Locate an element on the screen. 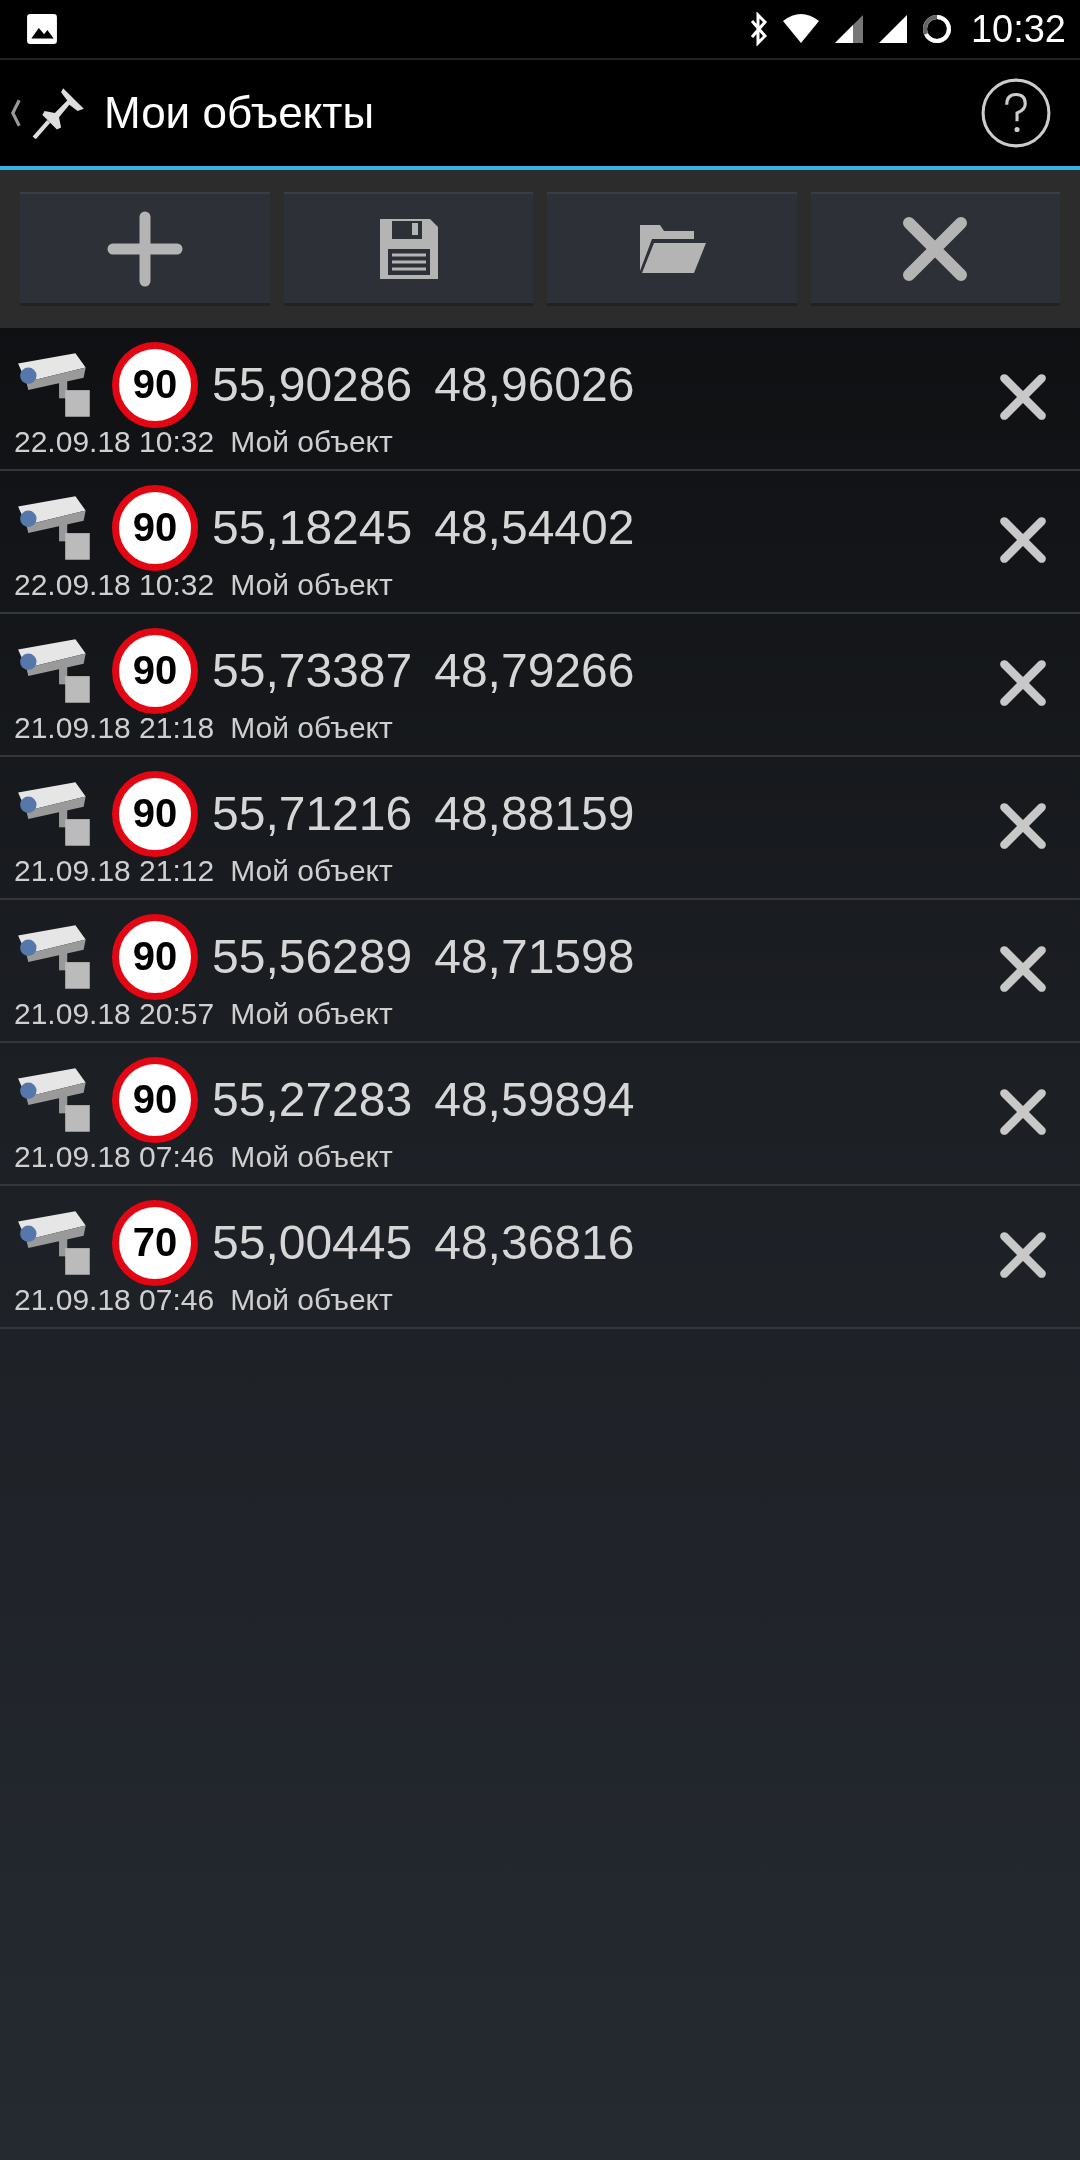 The image size is (1080, 2160). longitude: 48,79266 is located at coordinates (534, 670).